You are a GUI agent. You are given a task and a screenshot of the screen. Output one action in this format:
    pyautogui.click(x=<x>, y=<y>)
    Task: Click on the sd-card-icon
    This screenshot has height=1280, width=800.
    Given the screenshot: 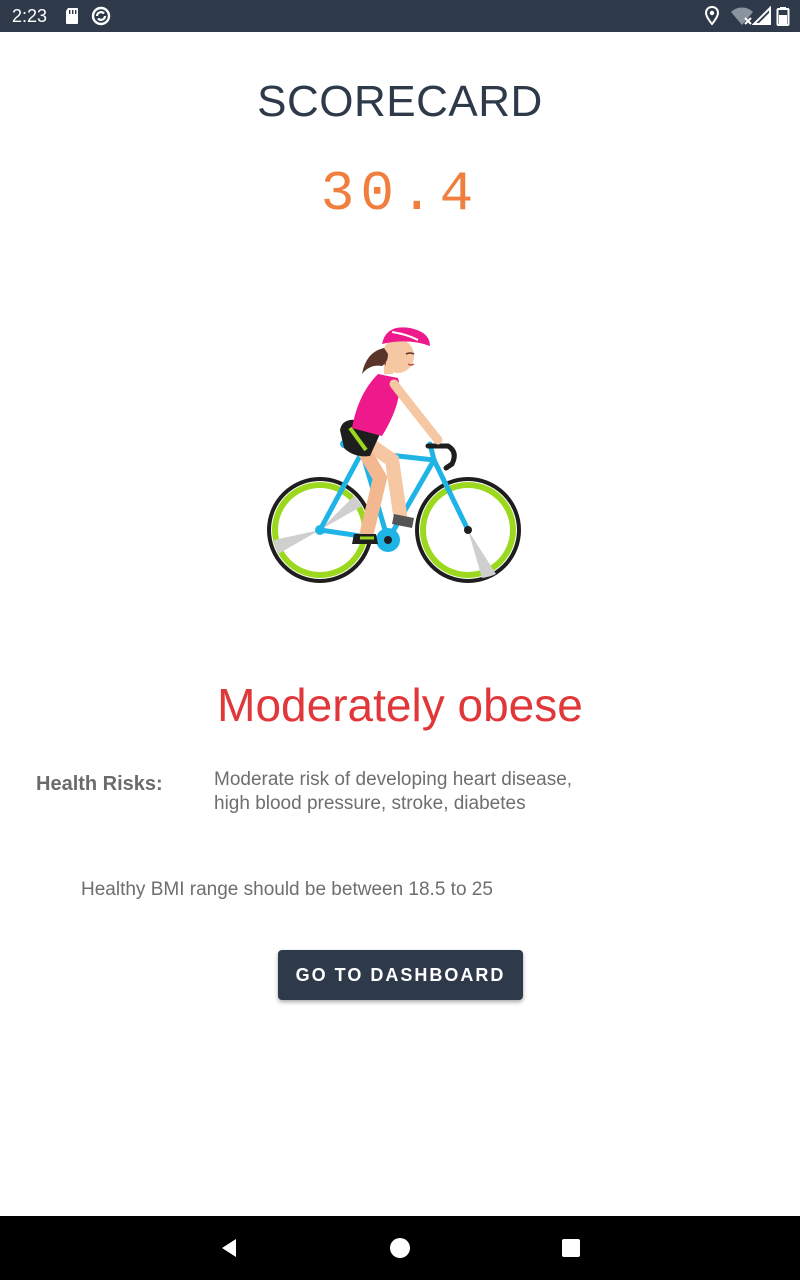 What is the action you would take?
    pyautogui.click(x=72, y=16)
    